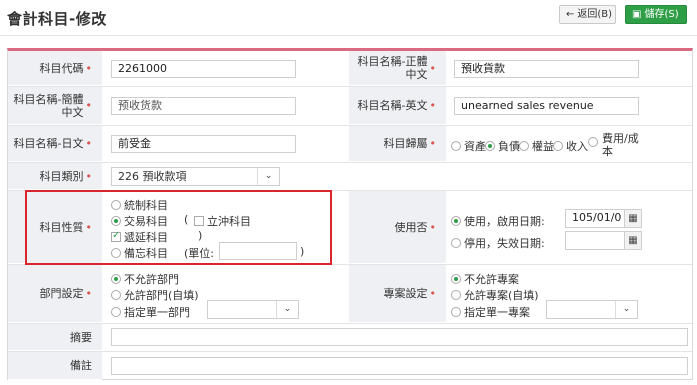 The width and height of the screenshot is (697, 385). I want to click on nature-option-trade: 交易科目, so click(139, 221).